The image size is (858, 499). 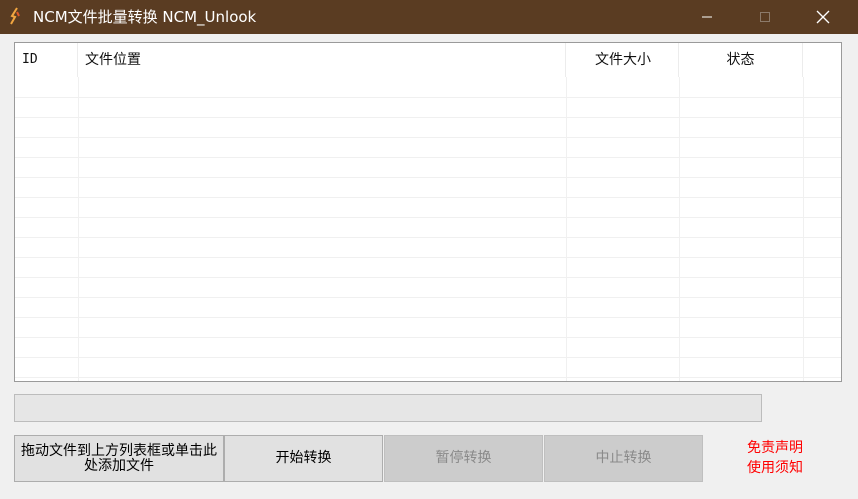 I want to click on disclaimer-link: 免责声明, so click(x=775, y=448).